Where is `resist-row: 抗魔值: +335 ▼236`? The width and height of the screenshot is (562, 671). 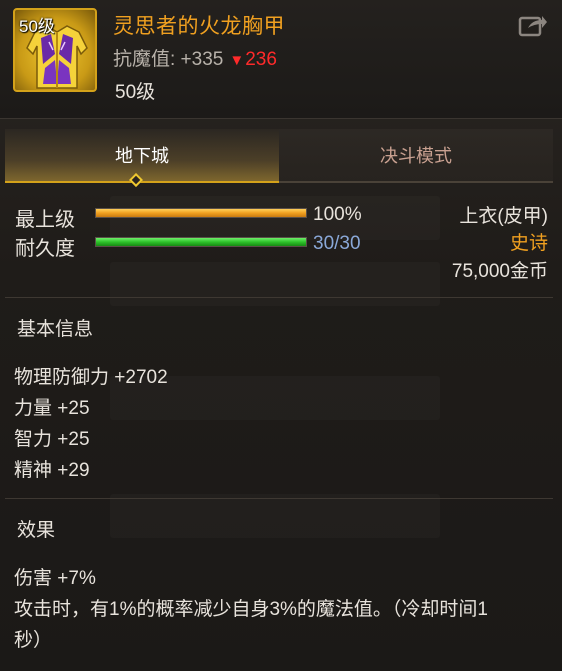 resist-row: 抗魔值: +335 ▼236 is located at coordinates (195, 57).